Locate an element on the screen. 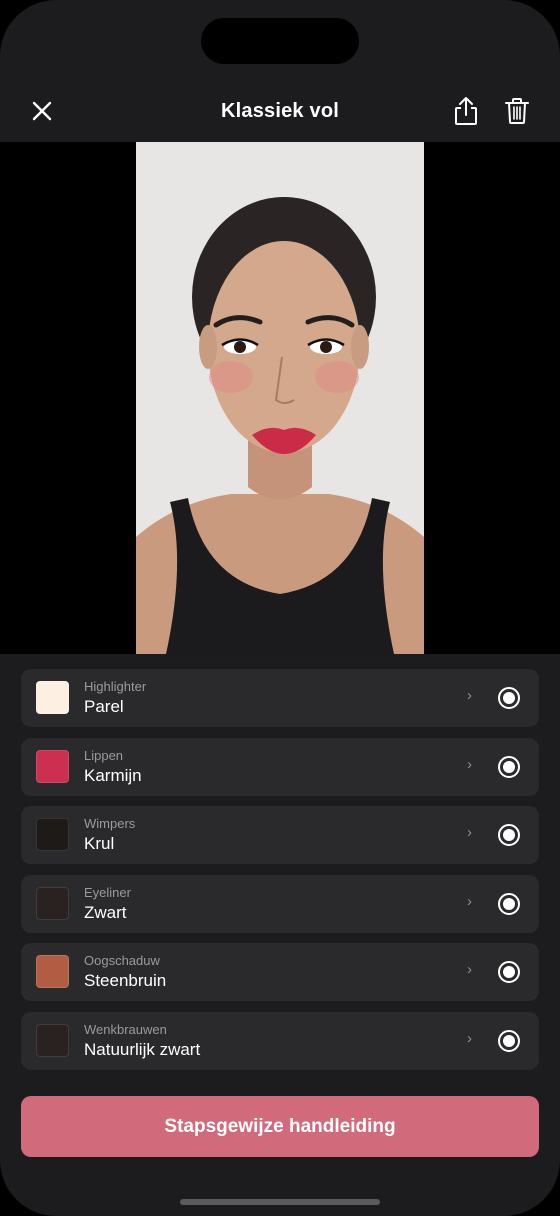  list-item-eyeliner: Eyeliner Zwart › is located at coordinates (280, 903).